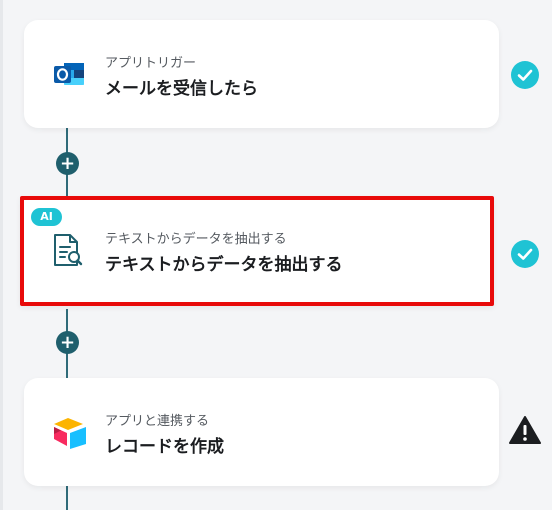 Image resolution: width=552 pixels, height=510 pixels. What do you see at coordinates (164, 447) in the screenshot?
I see `step-title: レコードを作成` at bounding box center [164, 447].